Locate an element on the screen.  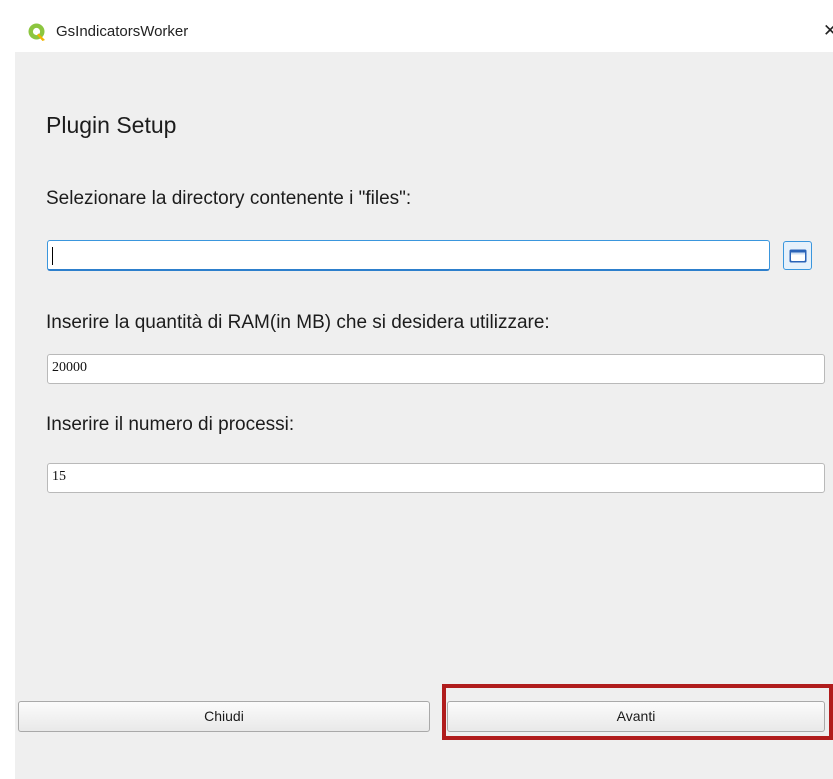
title-bar: GsIndicatorsWorker ✕ is located at coordinates (424, 32).